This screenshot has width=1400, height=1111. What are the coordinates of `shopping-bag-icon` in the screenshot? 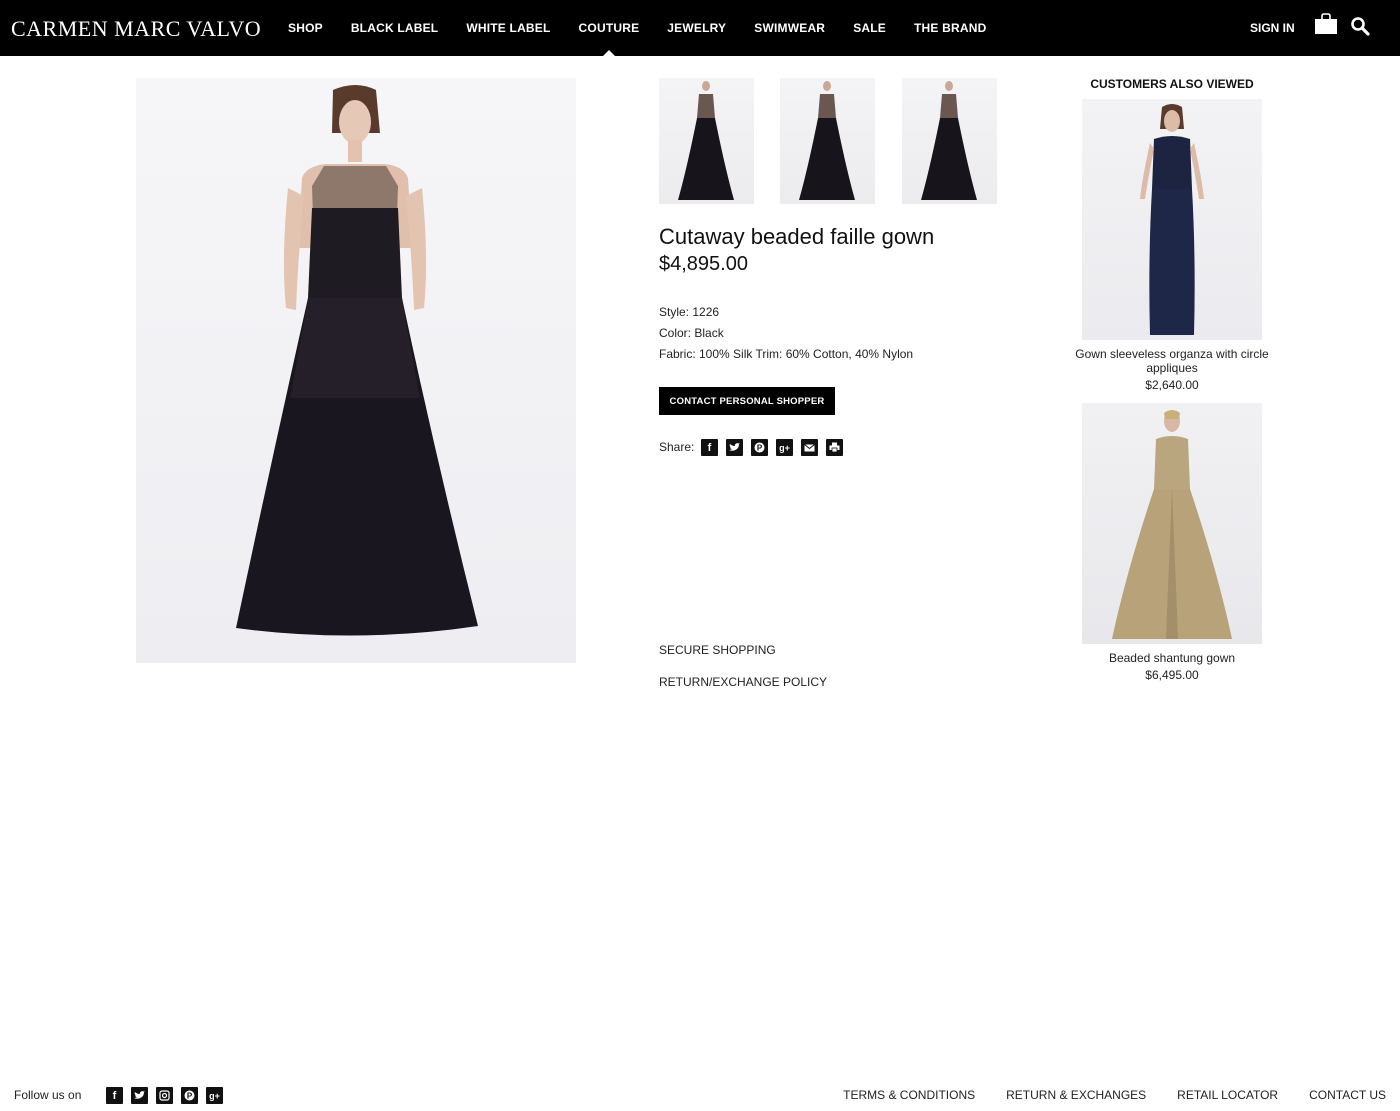 It's located at (1326, 24).